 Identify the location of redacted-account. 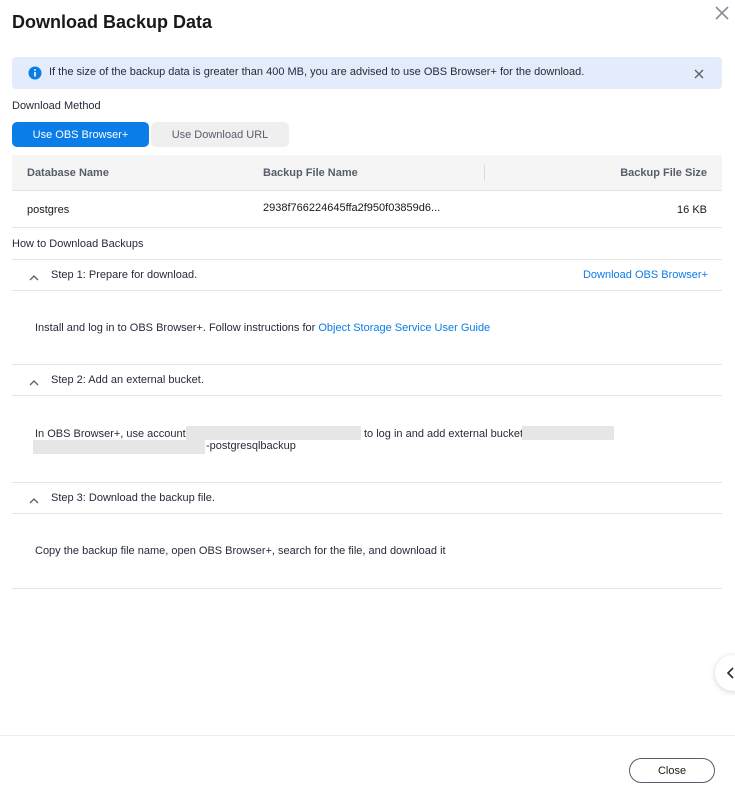
(273, 433).